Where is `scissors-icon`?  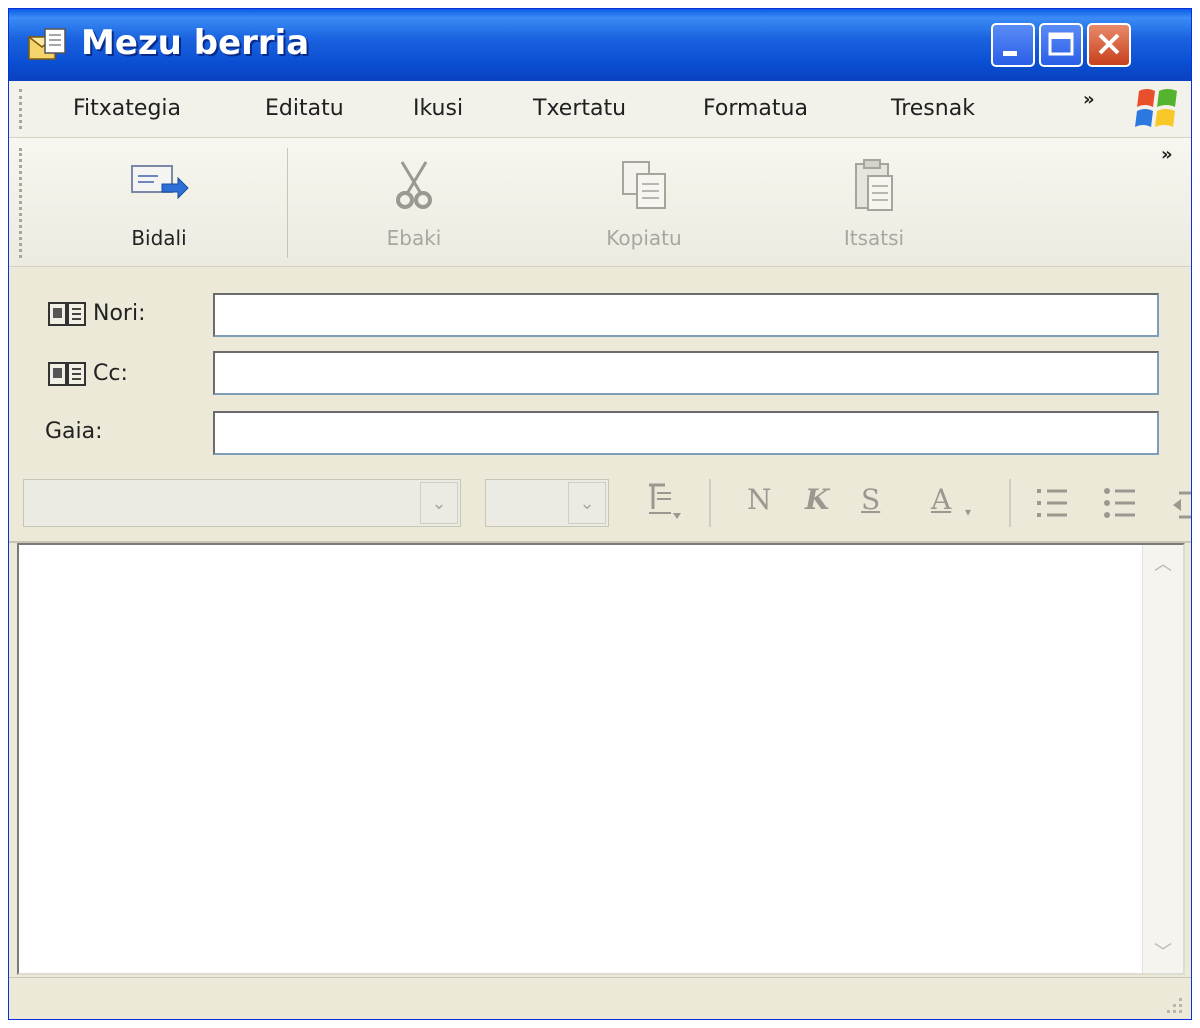
scissors-icon is located at coordinates (414, 185).